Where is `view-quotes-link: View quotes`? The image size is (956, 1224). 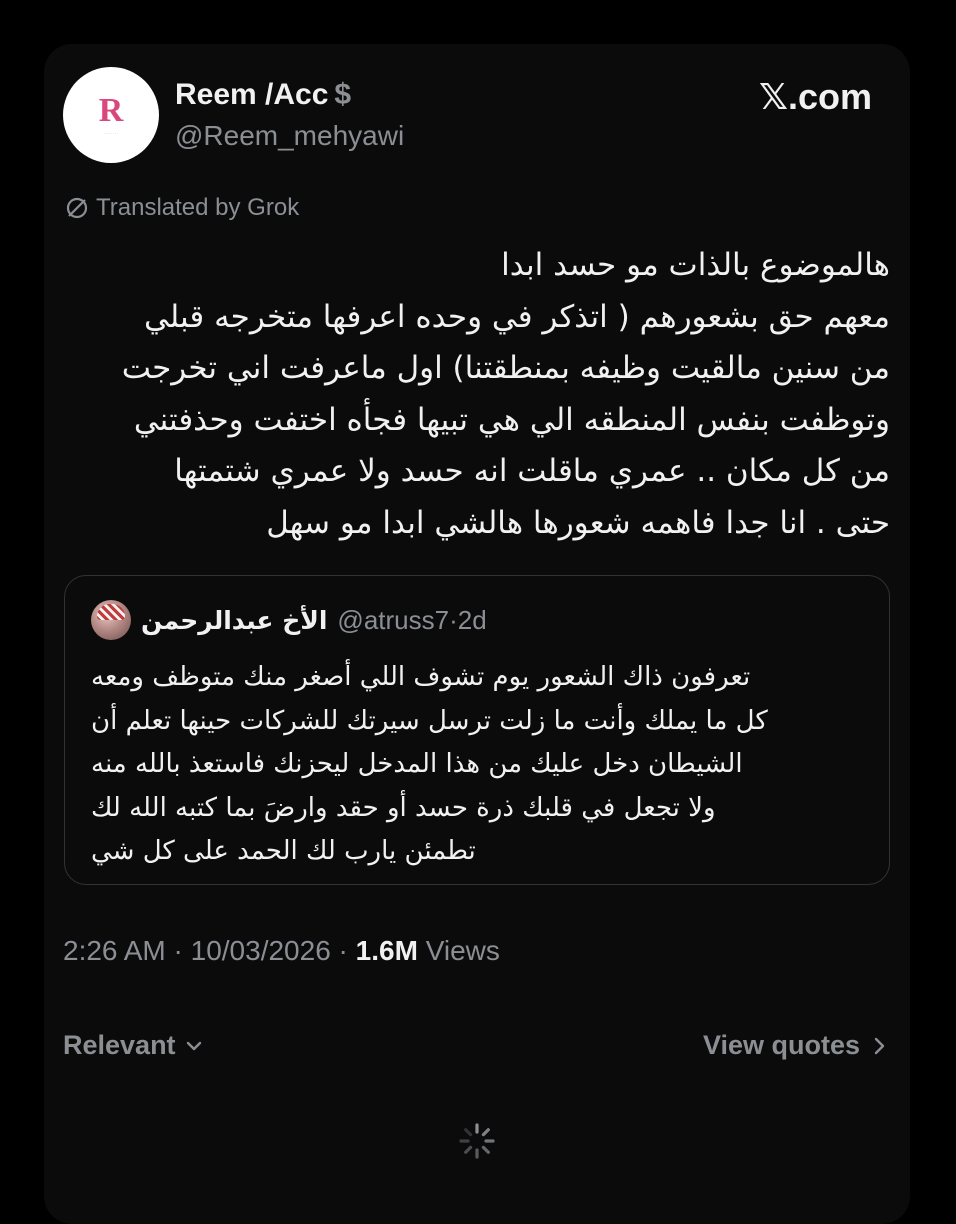
view-quotes-link: View quotes is located at coordinates (795, 1045).